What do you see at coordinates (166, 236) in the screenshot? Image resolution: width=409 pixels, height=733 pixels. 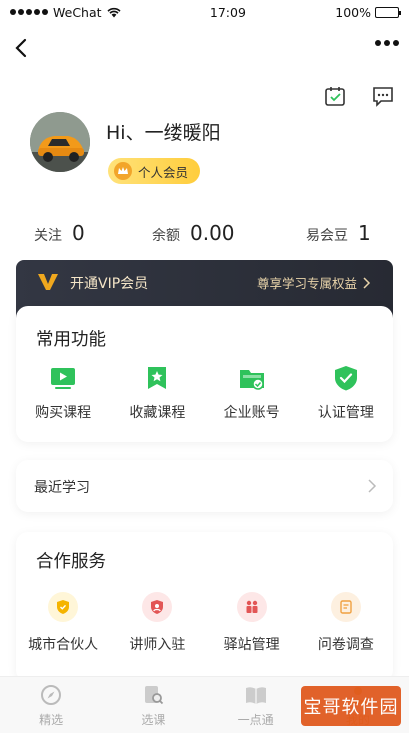 I see `stat-label: 余额` at bounding box center [166, 236].